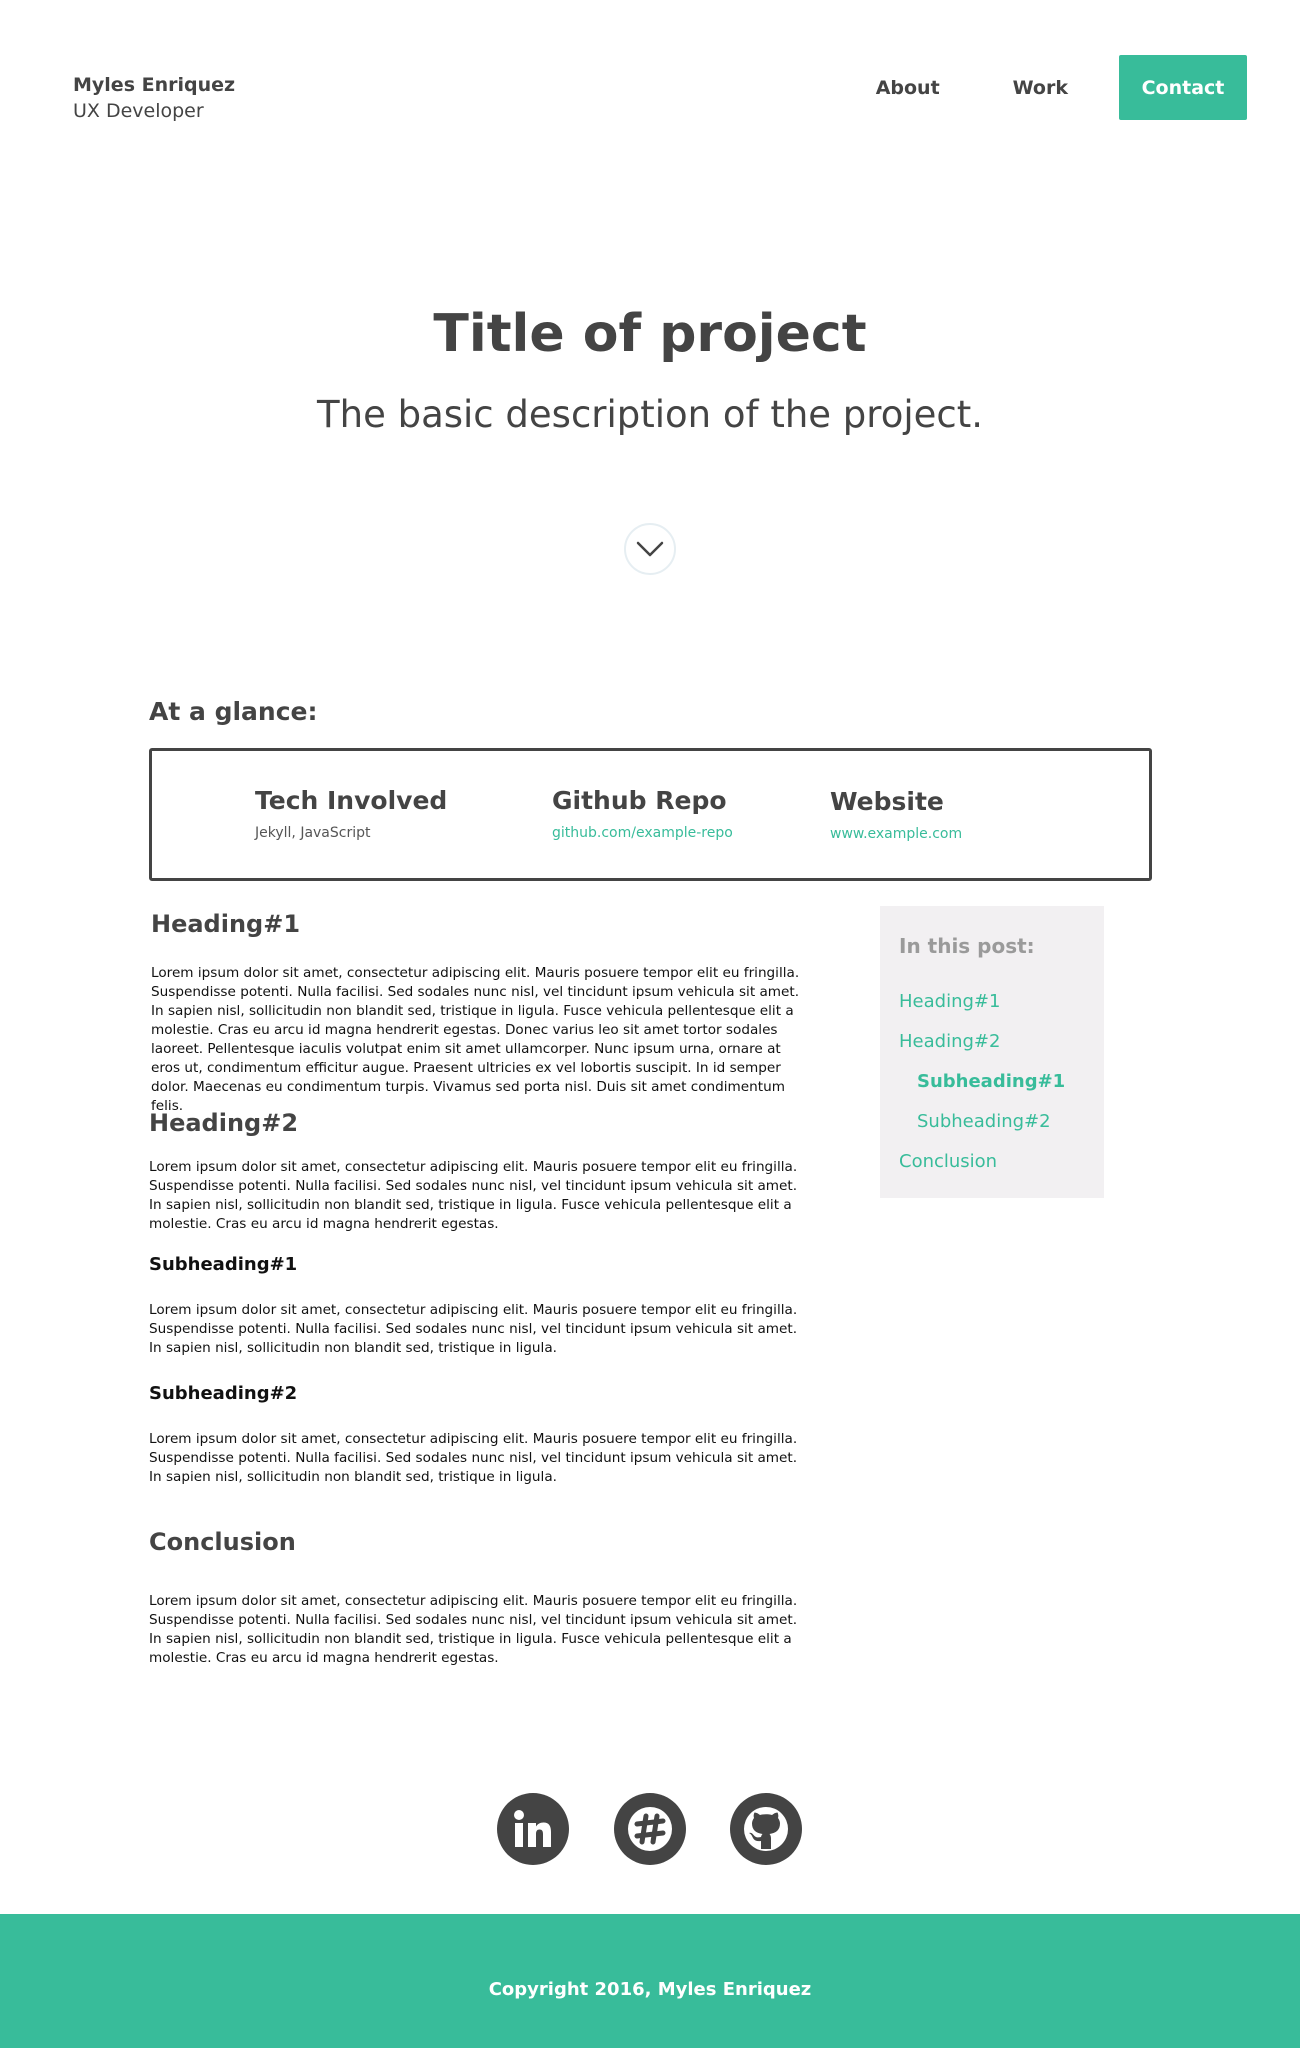  Describe the element at coordinates (650, 334) in the screenshot. I see `page-title: Title of project` at that location.